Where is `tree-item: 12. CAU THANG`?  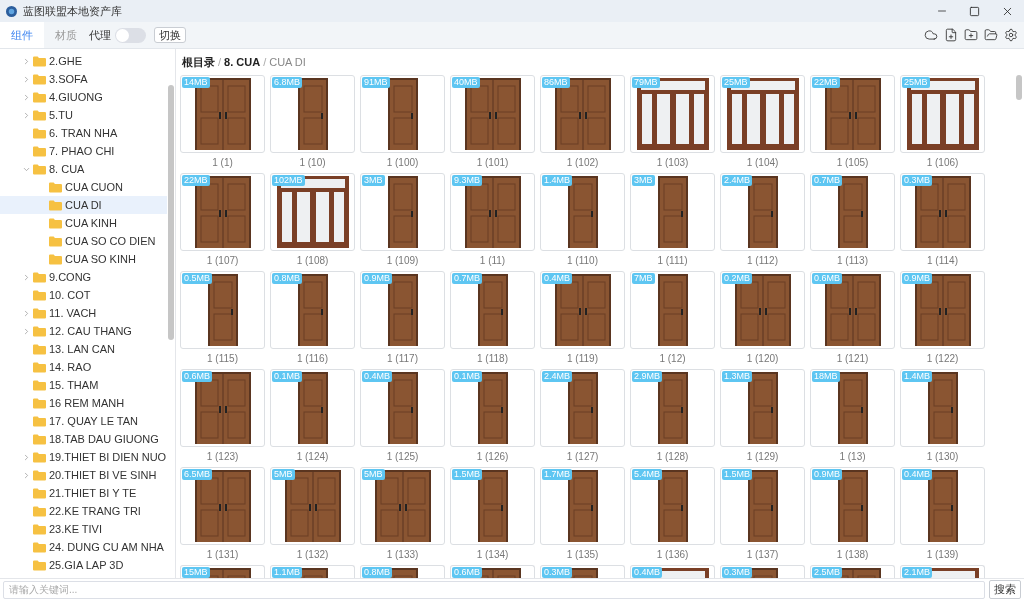
tree-item: 12. CAU THANG is located at coordinates (83, 331).